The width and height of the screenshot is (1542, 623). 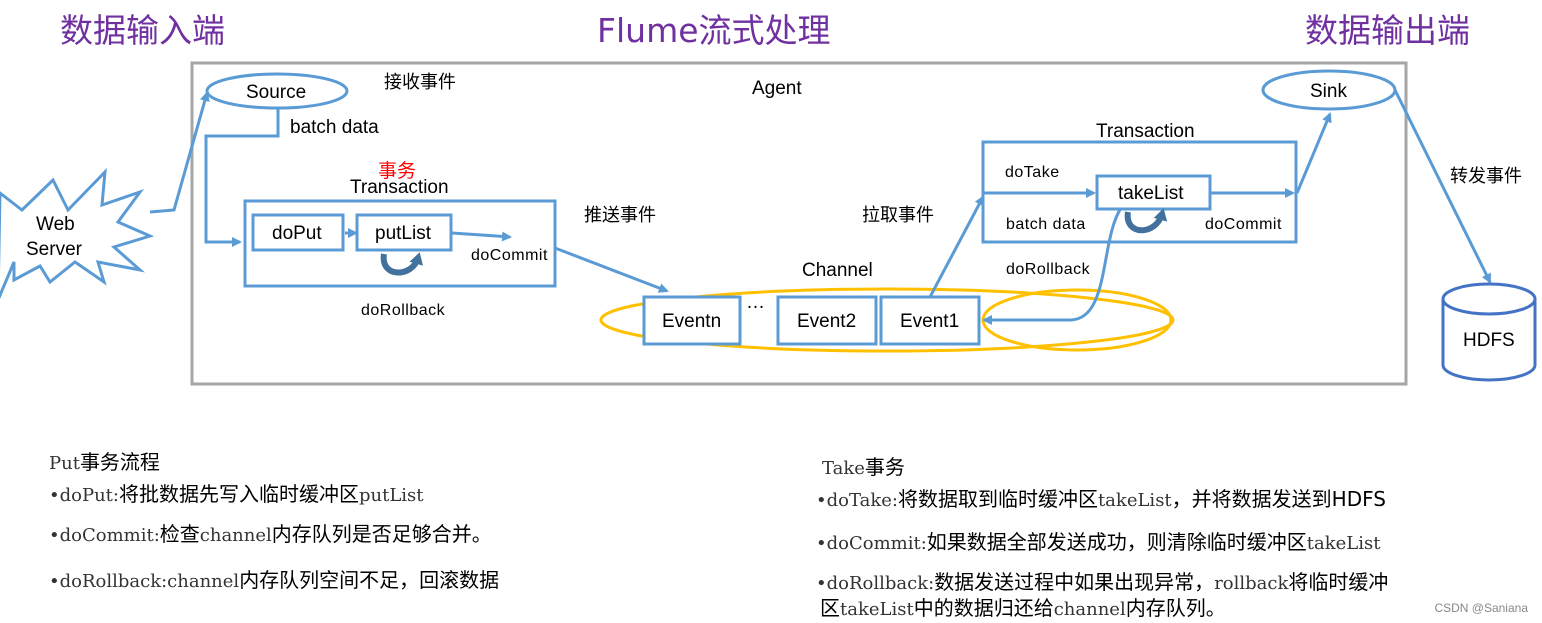 I want to click on pull-from-channel-arrow, so click(x=956, y=246).